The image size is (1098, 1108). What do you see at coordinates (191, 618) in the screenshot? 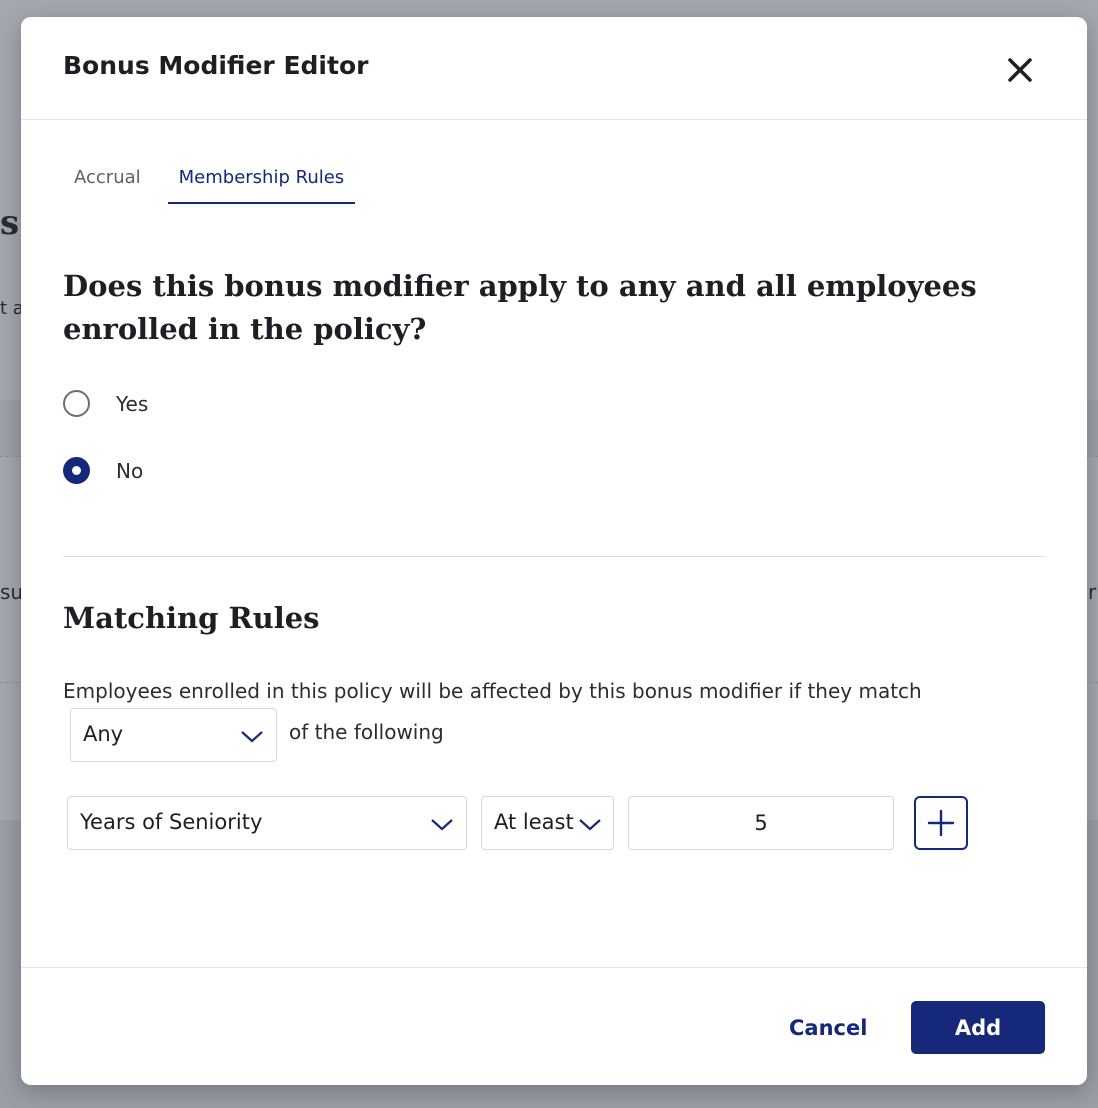
I see `matching-rules-title: Matching Rules` at bounding box center [191, 618].